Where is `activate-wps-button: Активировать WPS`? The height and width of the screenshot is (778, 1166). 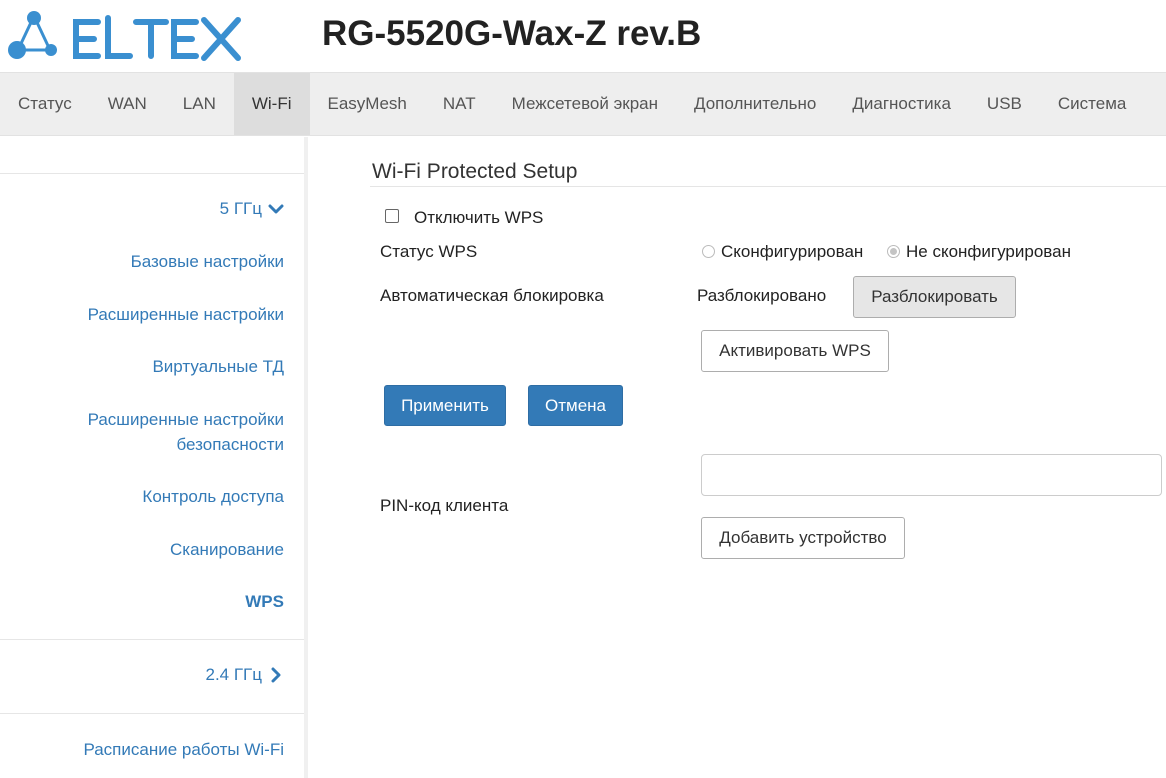
activate-wps-button: Активировать WPS is located at coordinates (795, 351).